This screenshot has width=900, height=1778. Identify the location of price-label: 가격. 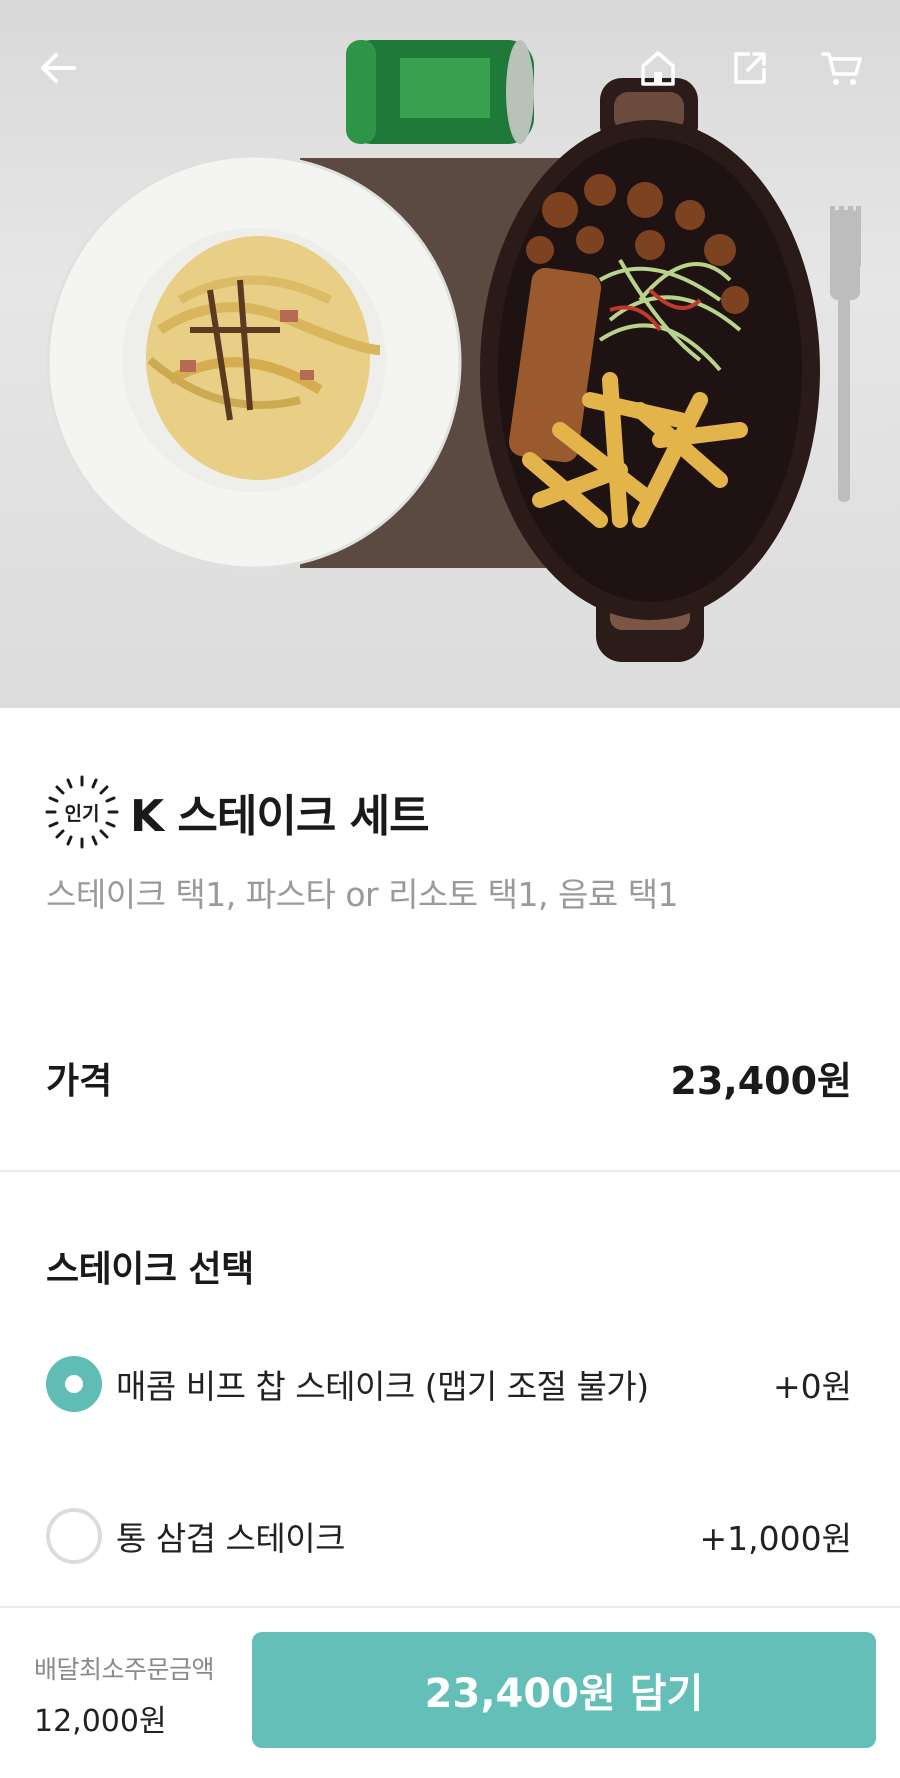
(79, 1081).